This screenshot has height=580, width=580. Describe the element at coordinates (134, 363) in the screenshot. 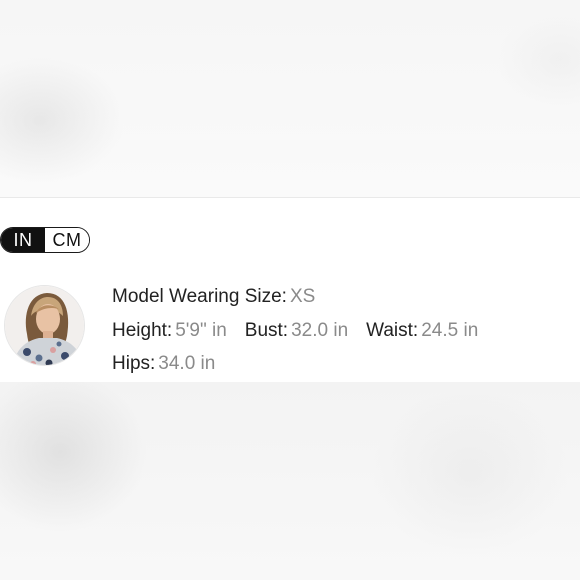

I see `hips-label: Hips:` at that location.